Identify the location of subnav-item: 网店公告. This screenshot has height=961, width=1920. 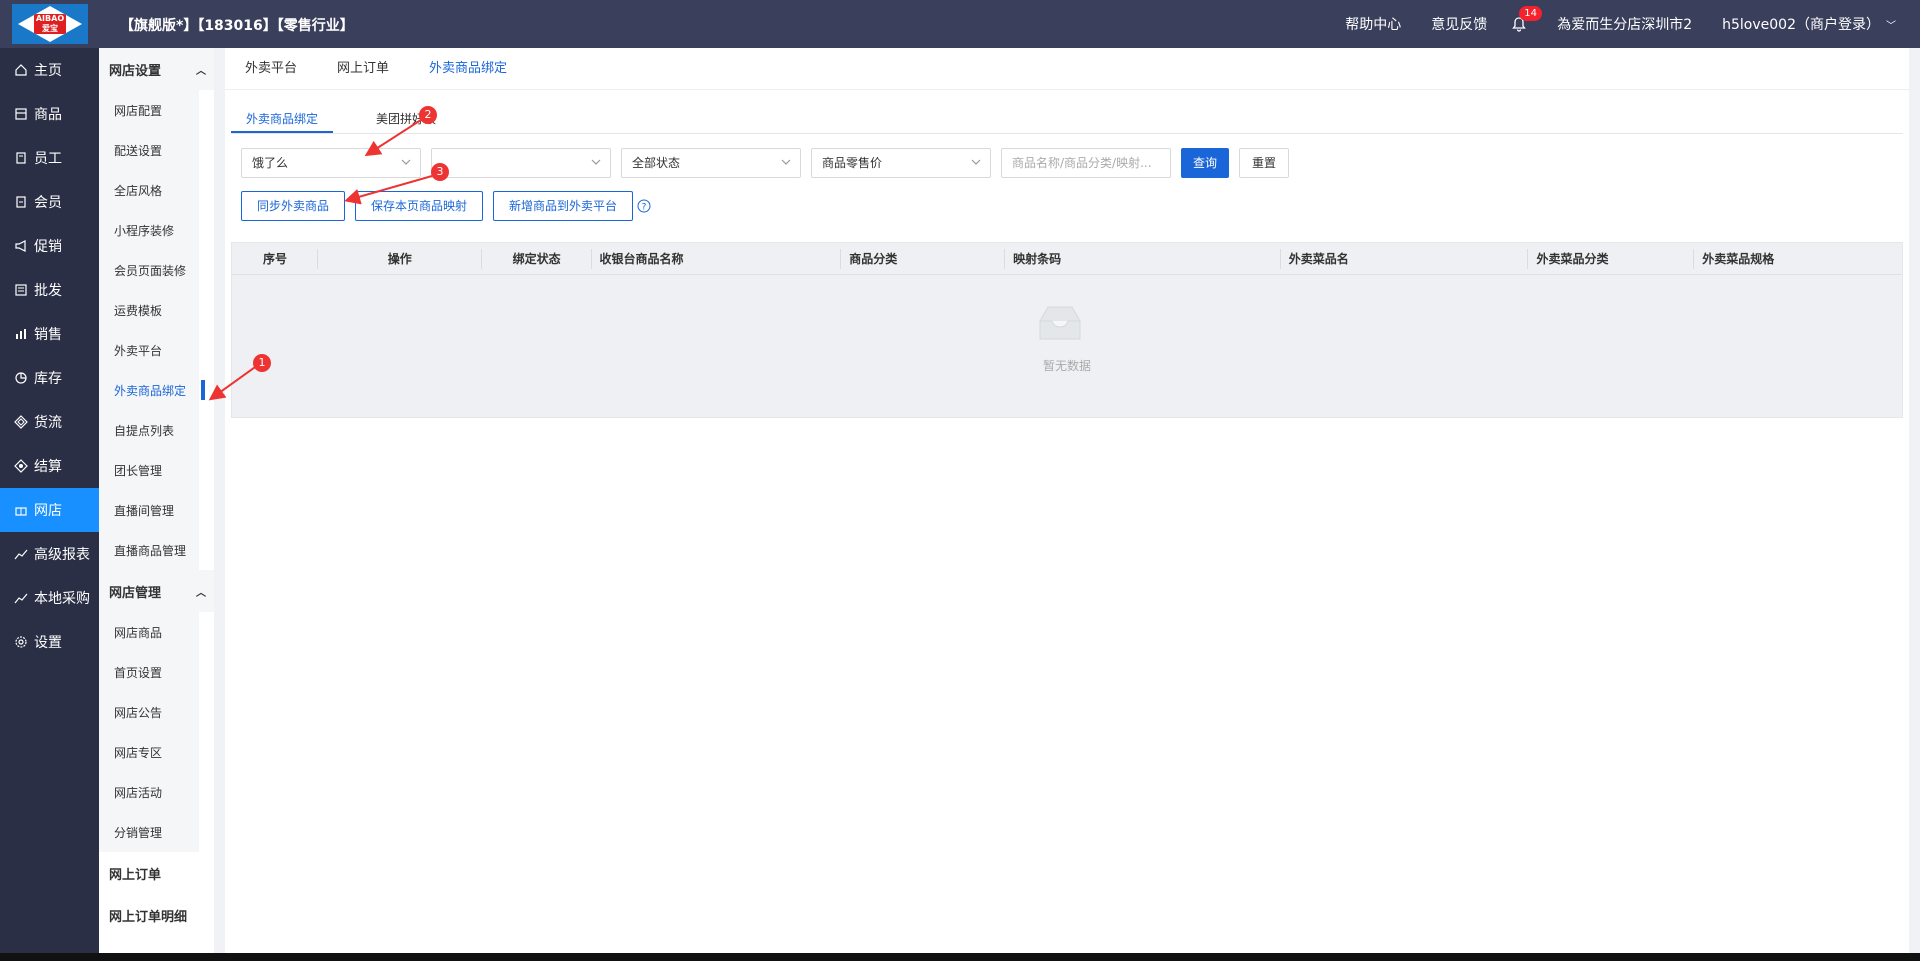
(149, 712).